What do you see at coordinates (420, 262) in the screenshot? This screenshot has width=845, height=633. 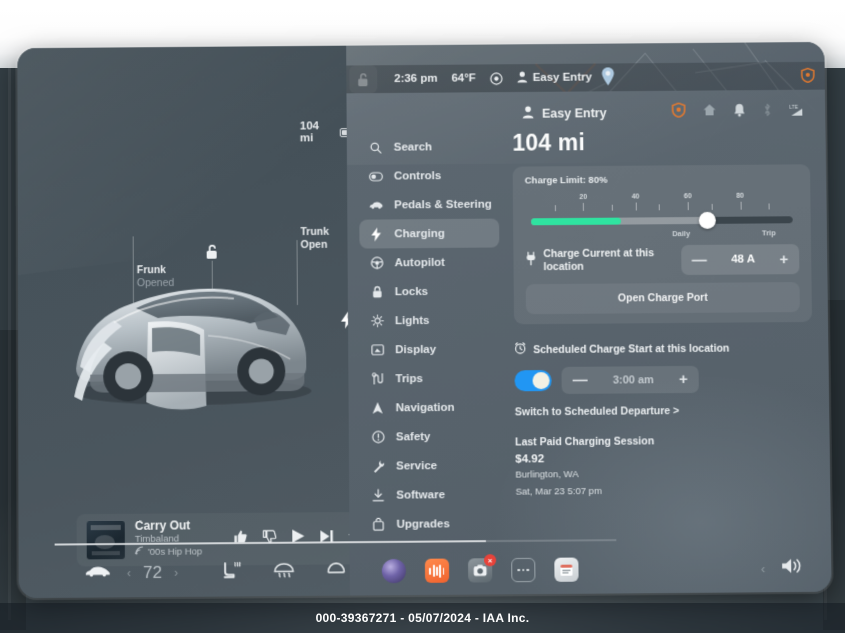 I see `sidebar-label: Autopilot` at bounding box center [420, 262].